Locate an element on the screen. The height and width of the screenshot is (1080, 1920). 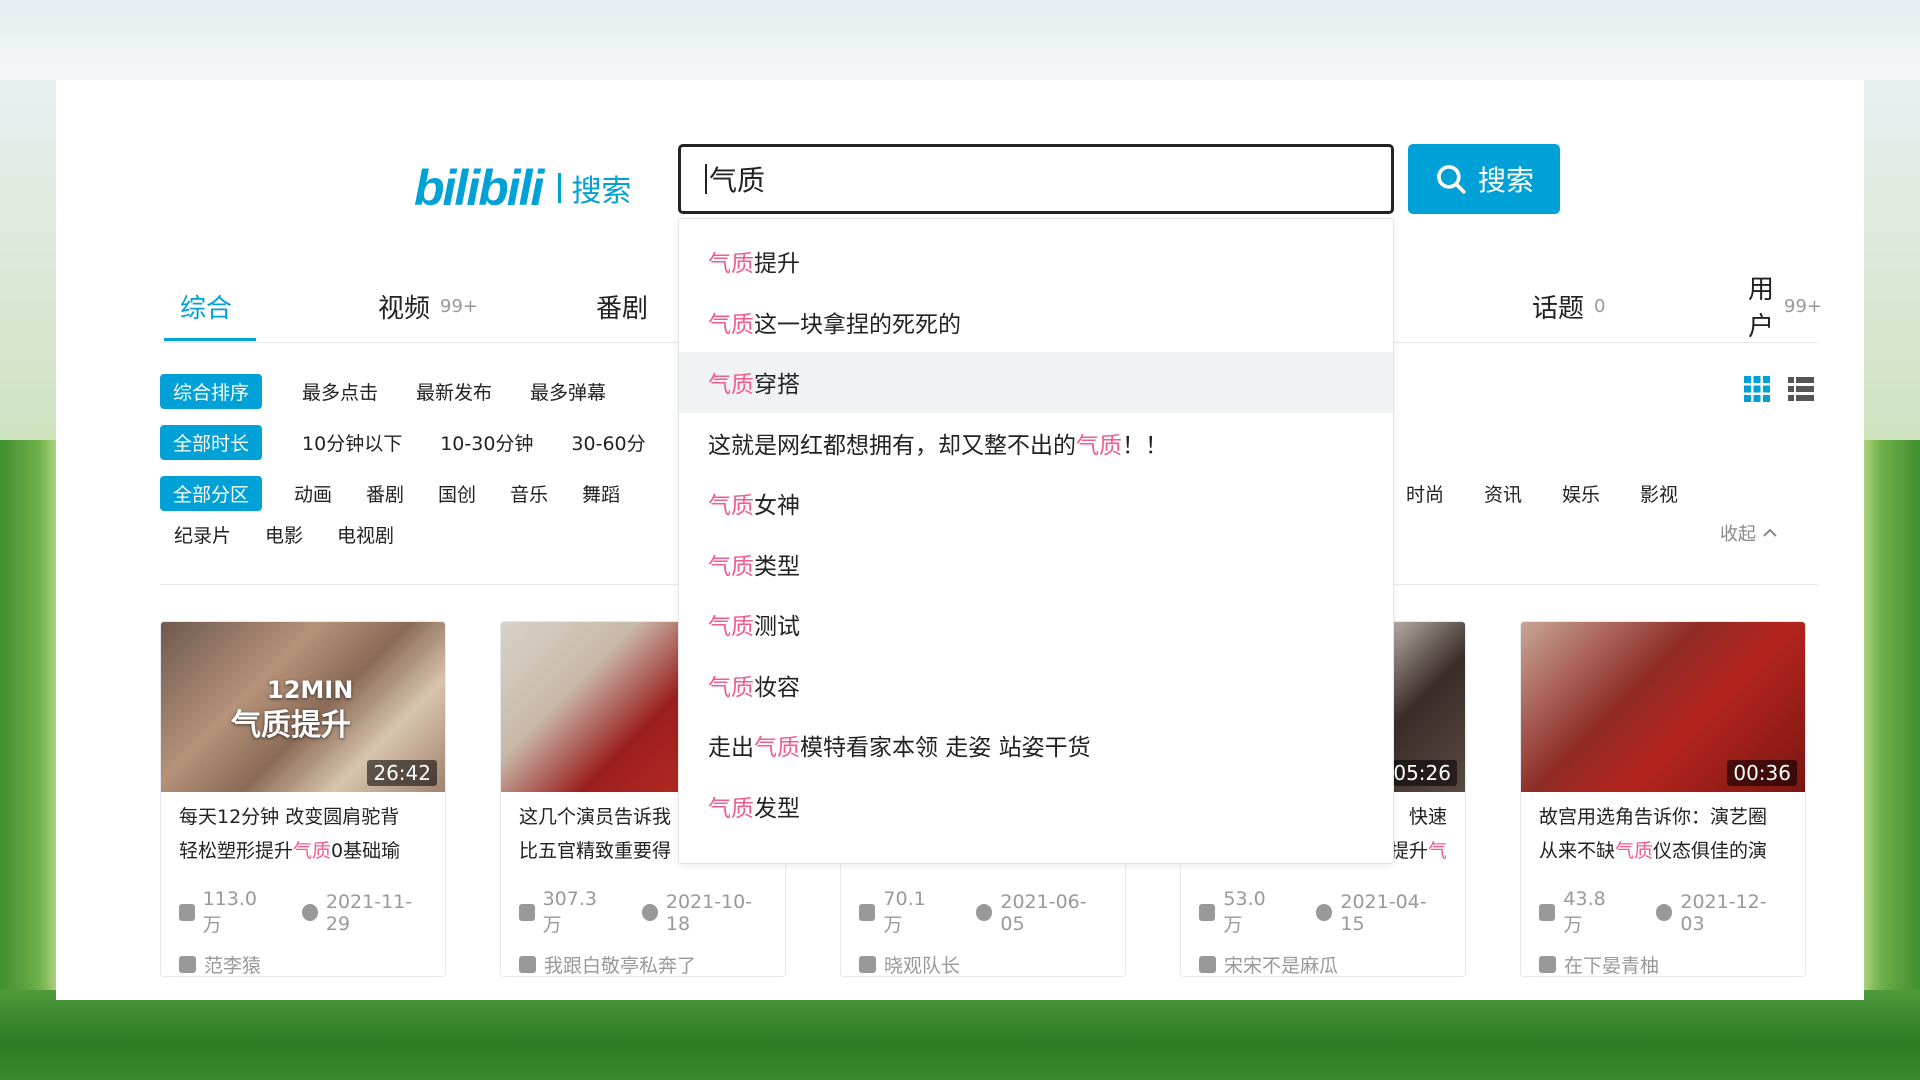
collapse-label: 收起 is located at coordinates (1738, 534).